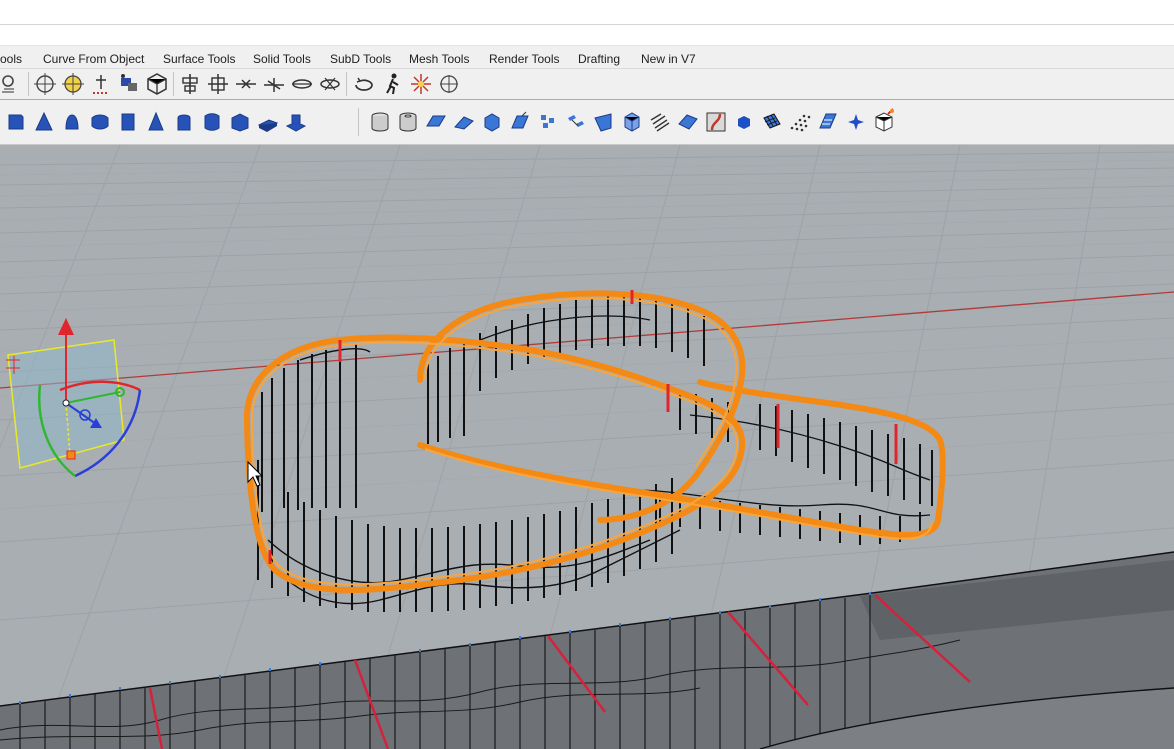 This screenshot has width=1174, height=749. Describe the element at coordinates (190, 84) in the screenshot. I see `align-icon` at that location.